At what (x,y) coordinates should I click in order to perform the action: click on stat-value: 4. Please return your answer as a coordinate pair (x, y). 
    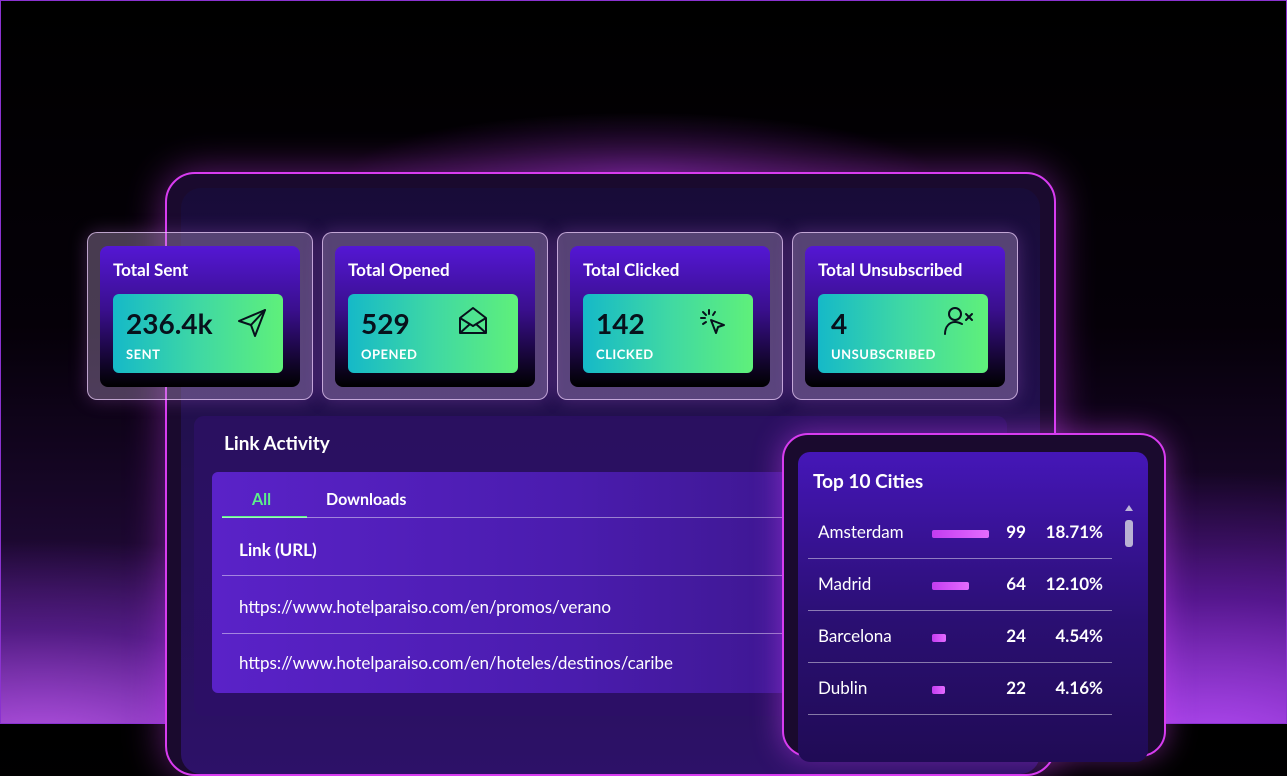
    Looking at the image, I should click on (839, 323).